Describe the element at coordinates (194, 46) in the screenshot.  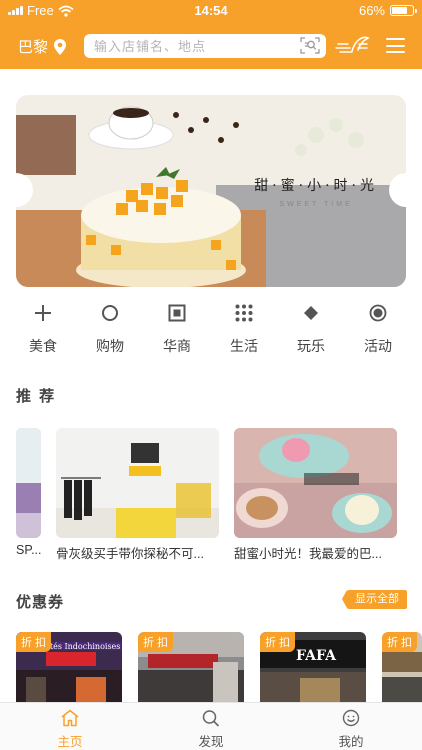
I see `search-input` at that location.